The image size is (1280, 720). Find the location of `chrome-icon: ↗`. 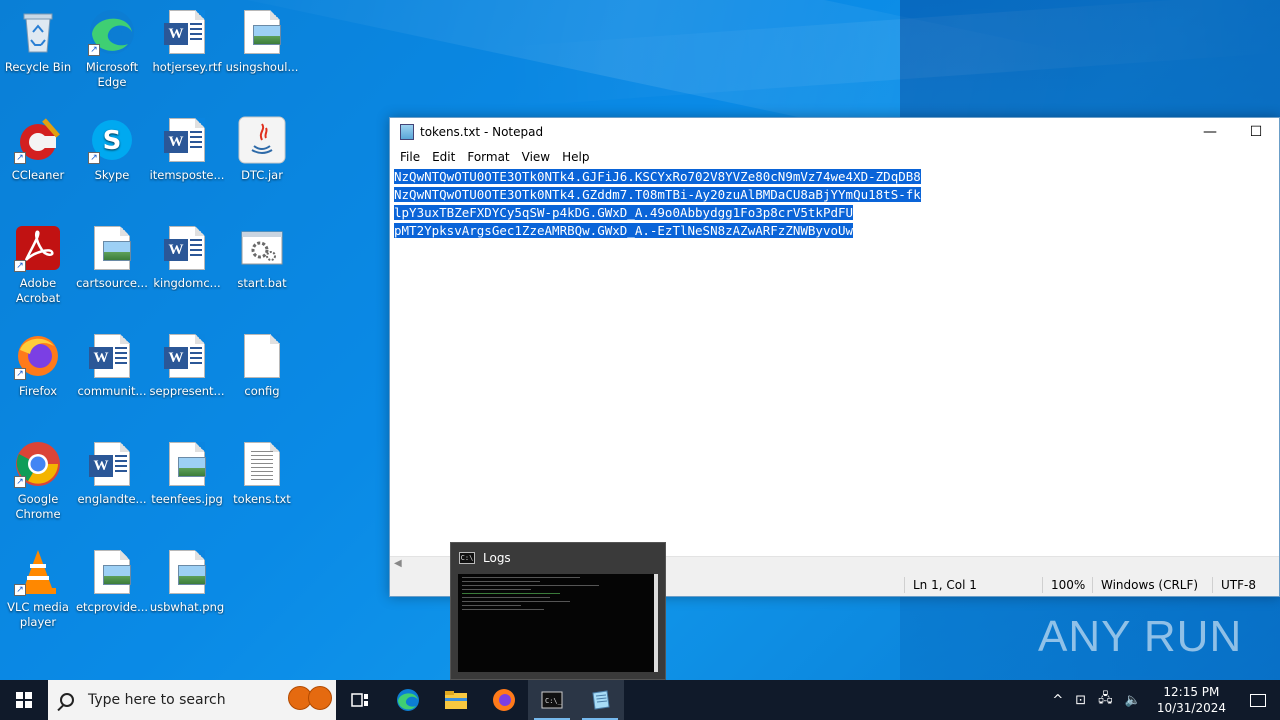

chrome-icon: ↗ is located at coordinates (38, 464).